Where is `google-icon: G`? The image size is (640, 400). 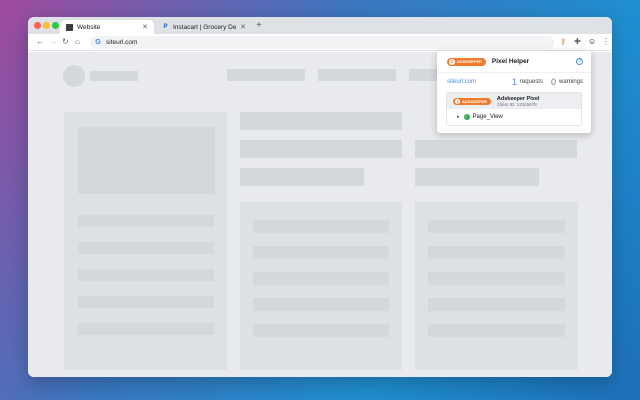 google-icon: G is located at coordinates (98, 42).